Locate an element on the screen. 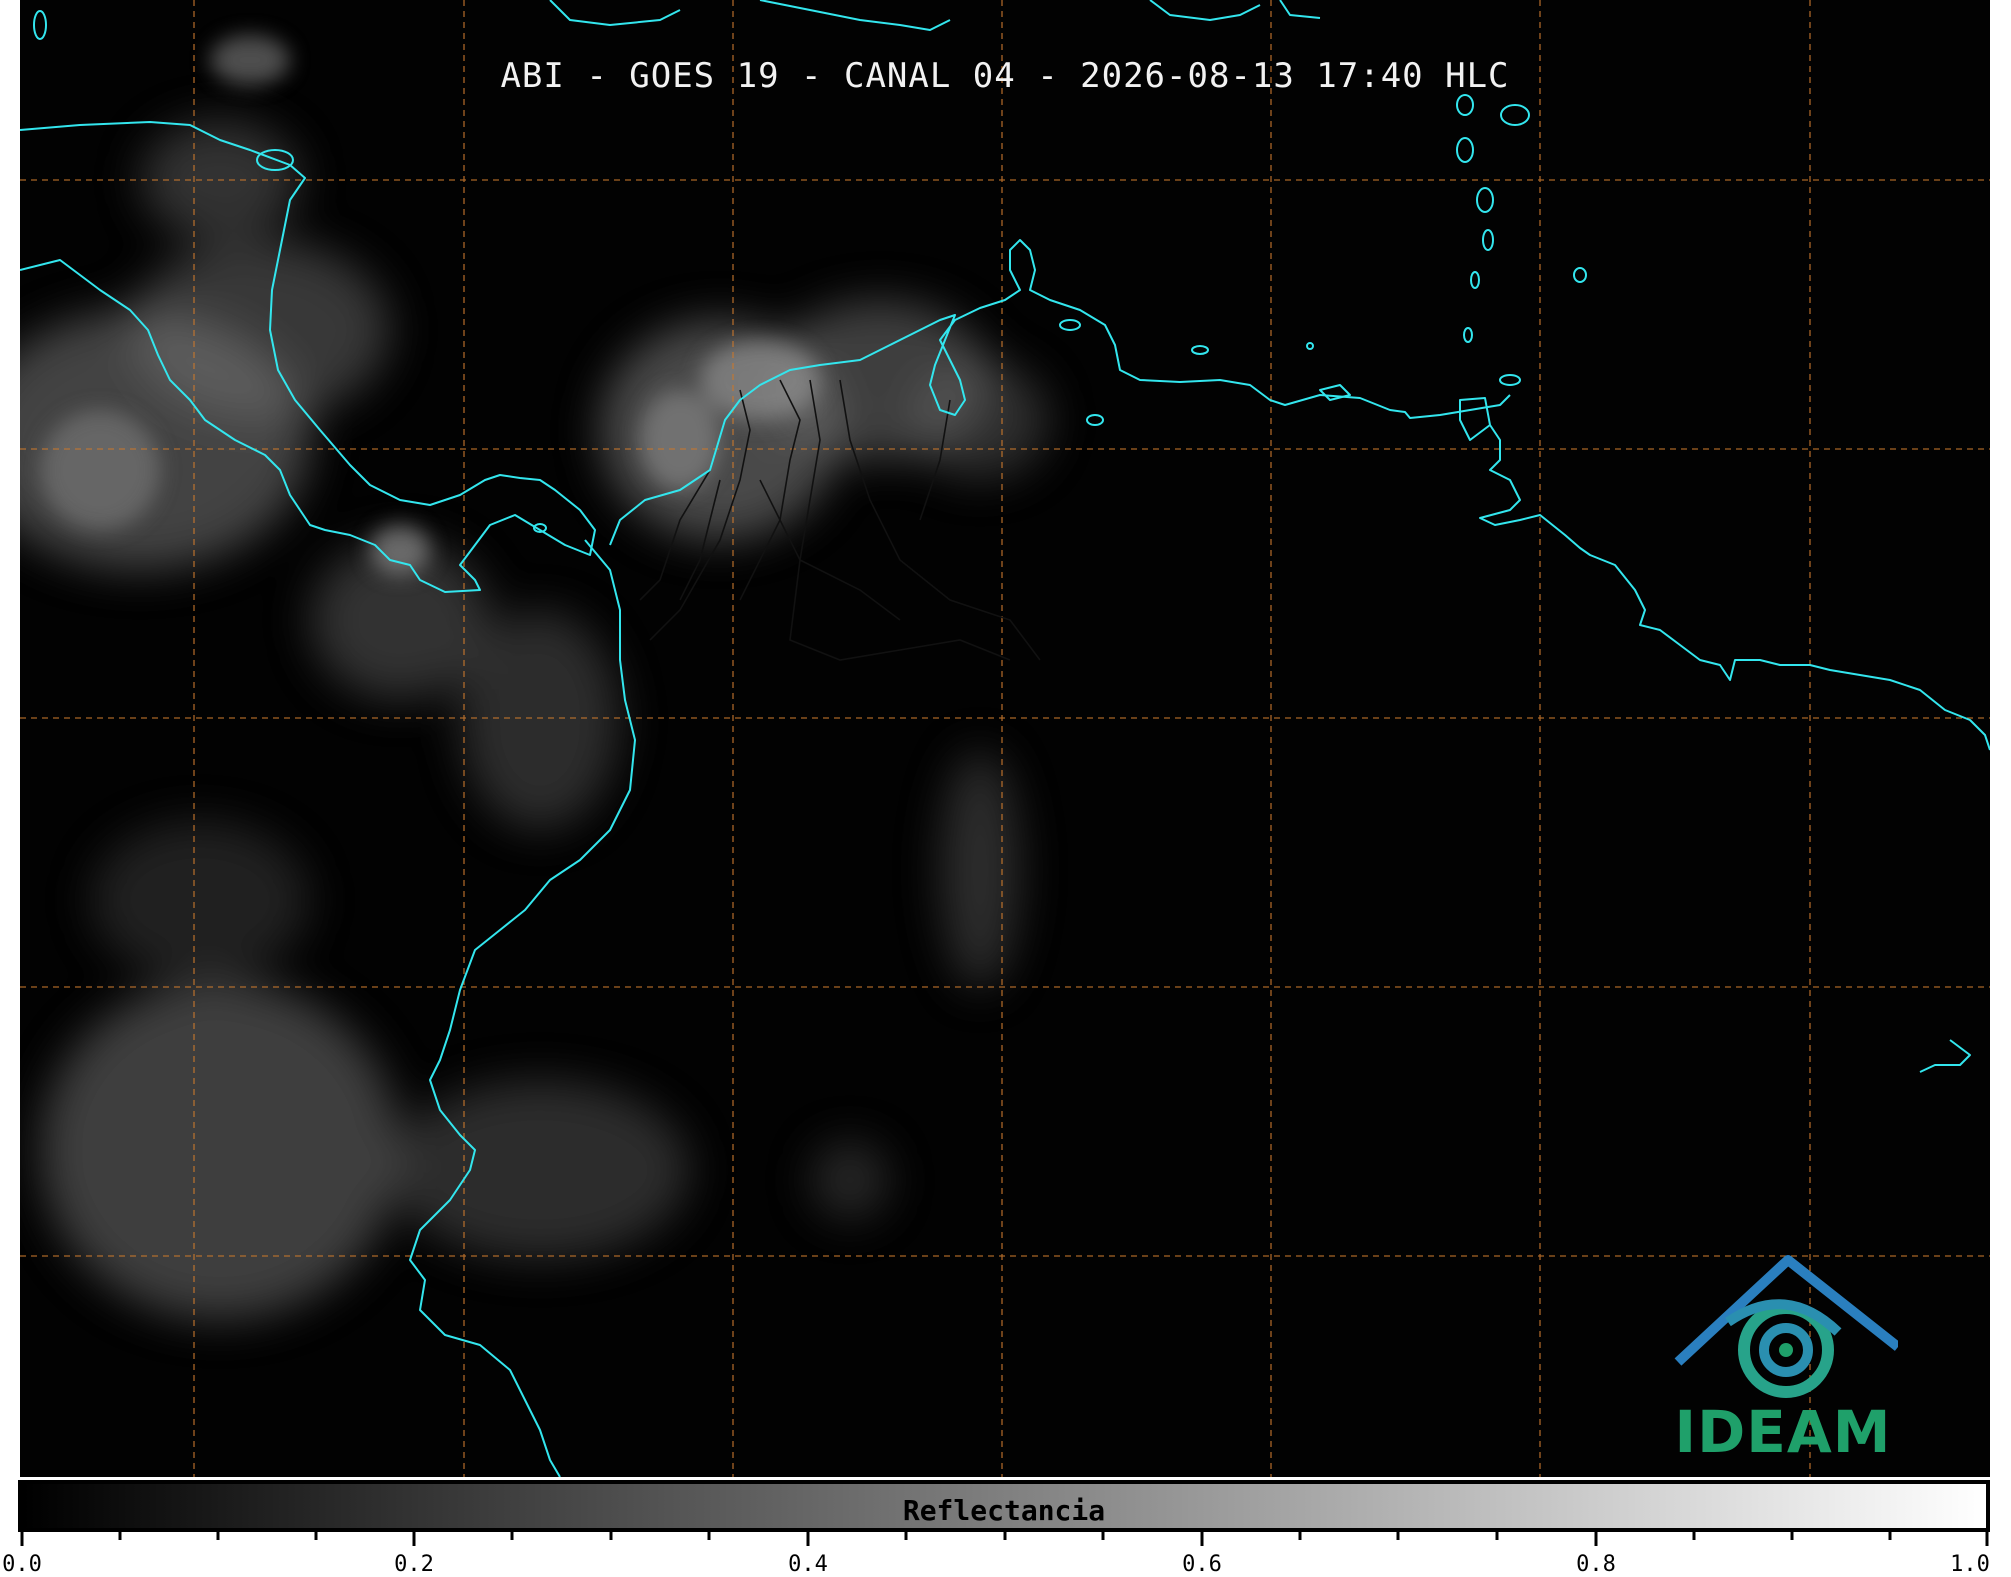 Image resolution: width=2011 pixels, height=1577 pixels. tick-label: 0.8 is located at coordinates (1596, 1564).